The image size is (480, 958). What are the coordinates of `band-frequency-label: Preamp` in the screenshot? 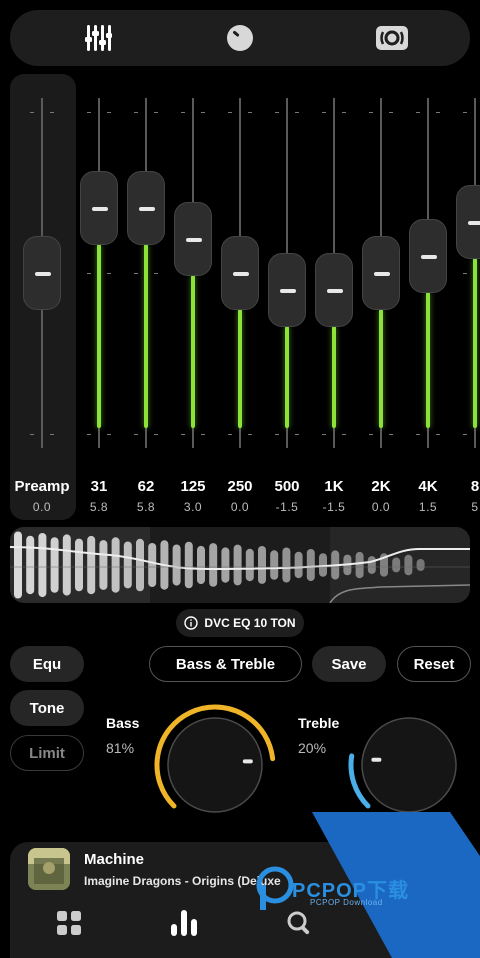 It's located at (42, 486).